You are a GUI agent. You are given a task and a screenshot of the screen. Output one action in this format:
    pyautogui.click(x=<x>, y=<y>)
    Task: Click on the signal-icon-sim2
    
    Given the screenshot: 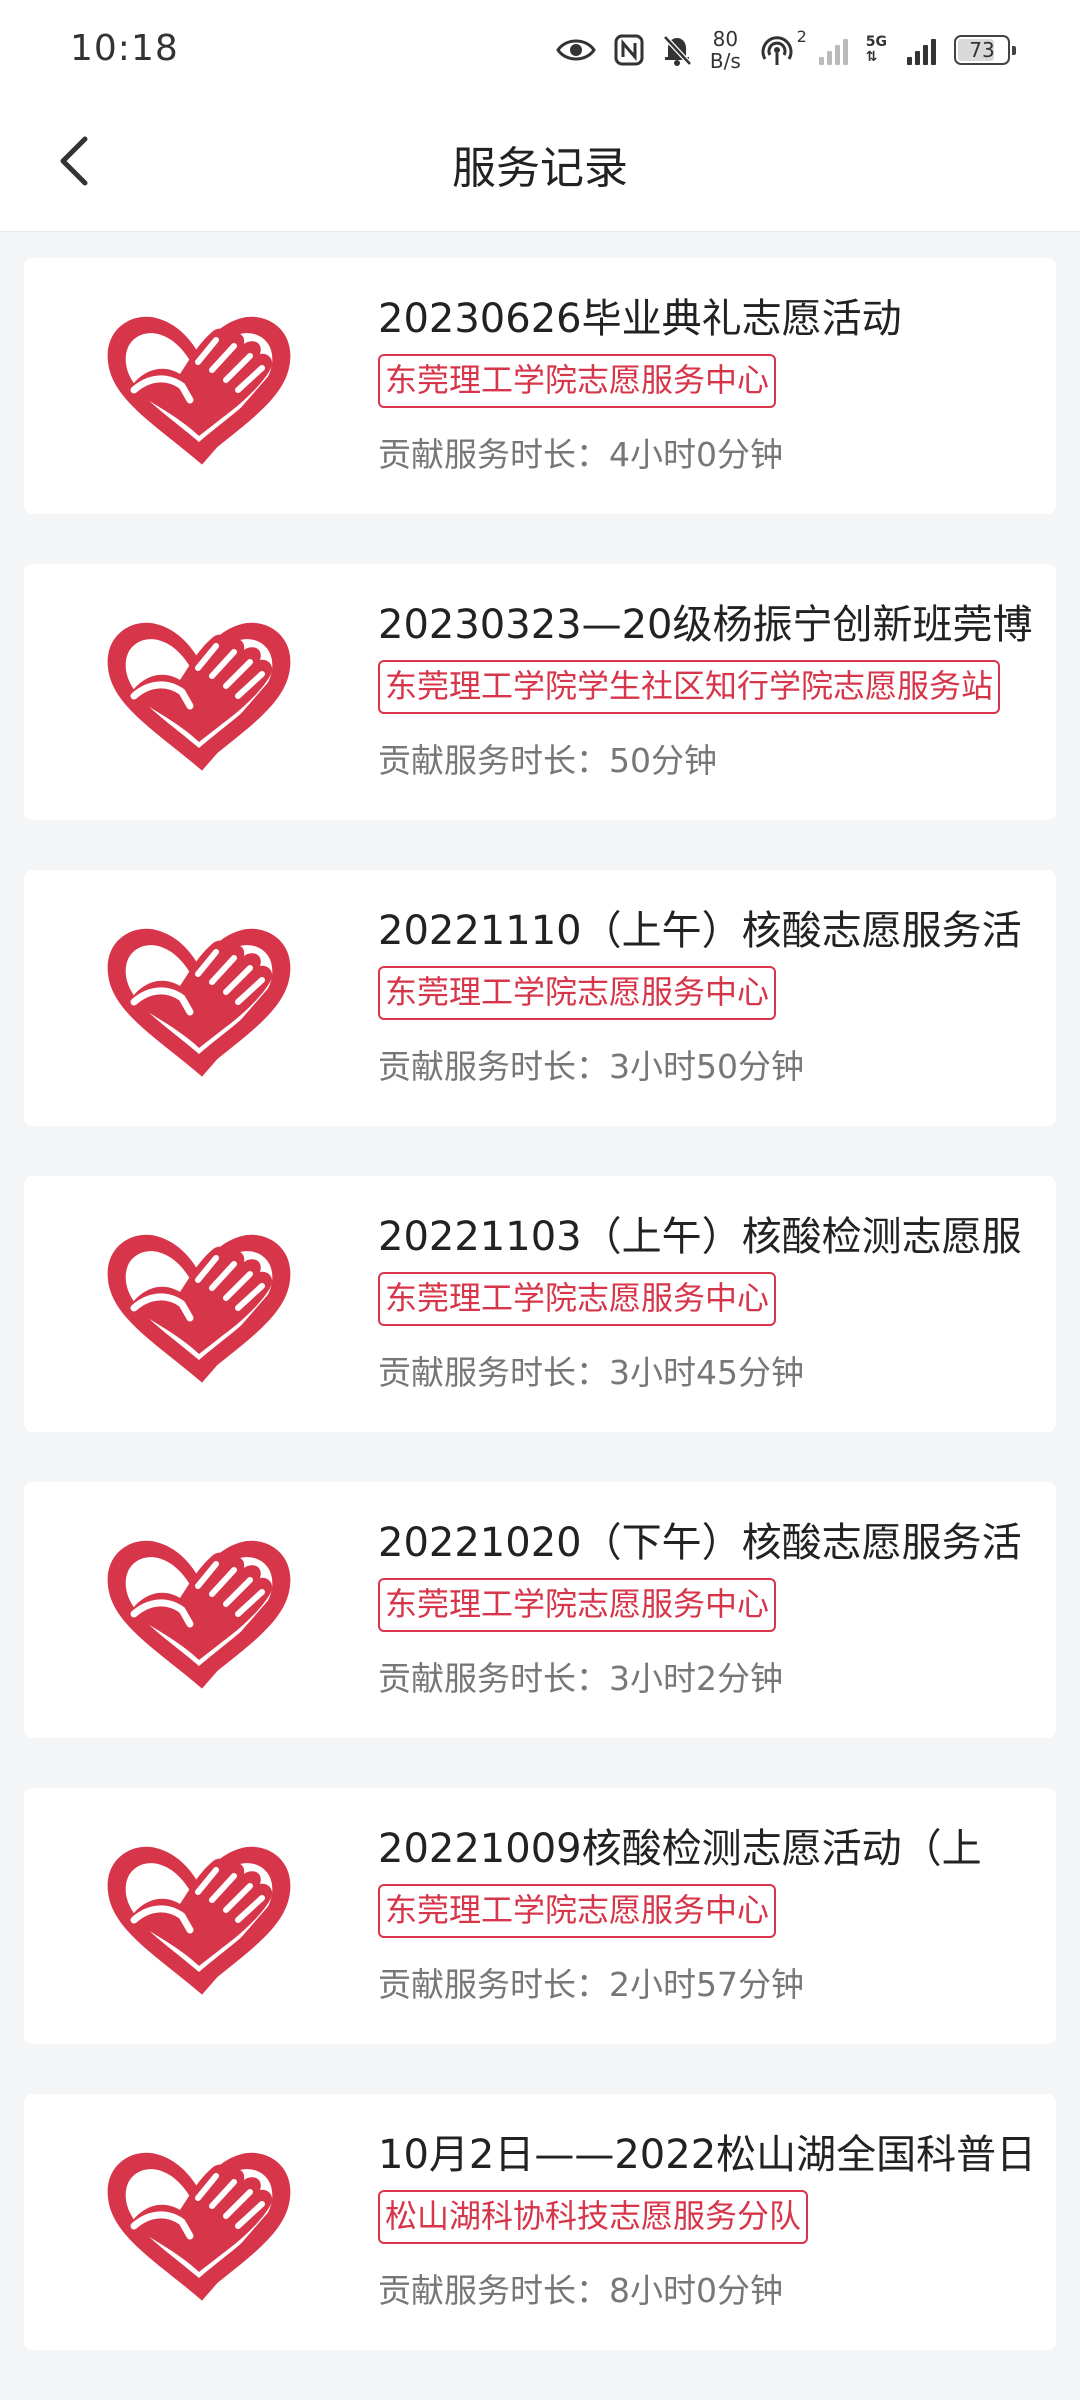 What is the action you would take?
    pyautogui.click(x=921, y=50)
    